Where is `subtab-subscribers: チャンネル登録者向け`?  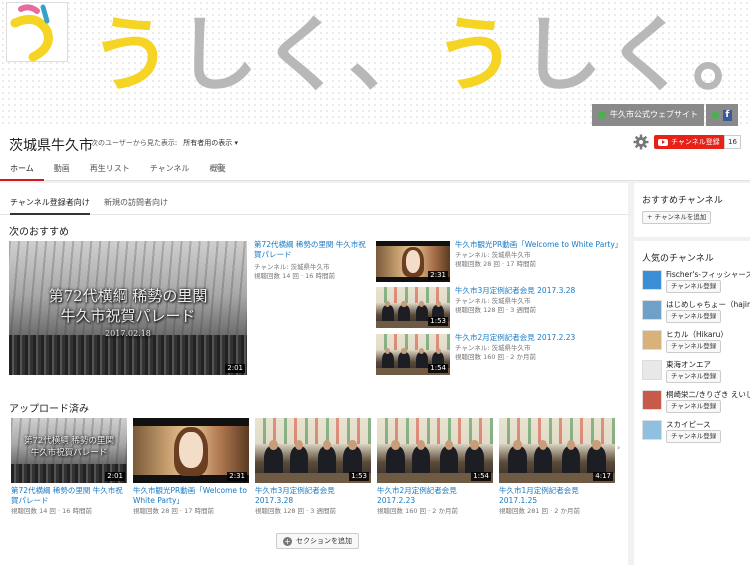 subtab-subscribers: チャンネル登録者向け is located at coordinates (50, 206).